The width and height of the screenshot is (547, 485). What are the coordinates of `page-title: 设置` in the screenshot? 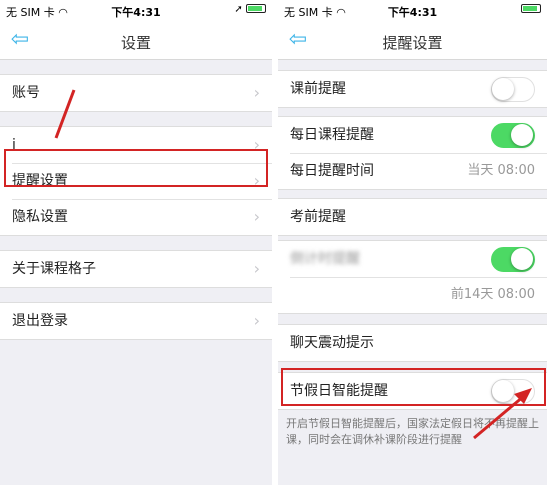 It's located at (135, 43).